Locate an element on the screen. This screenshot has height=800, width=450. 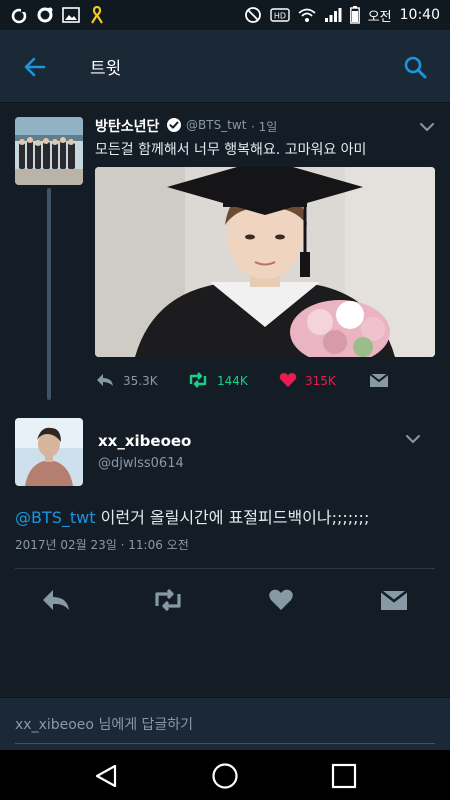
system-nav-bar is located at coordinates (225, 775).